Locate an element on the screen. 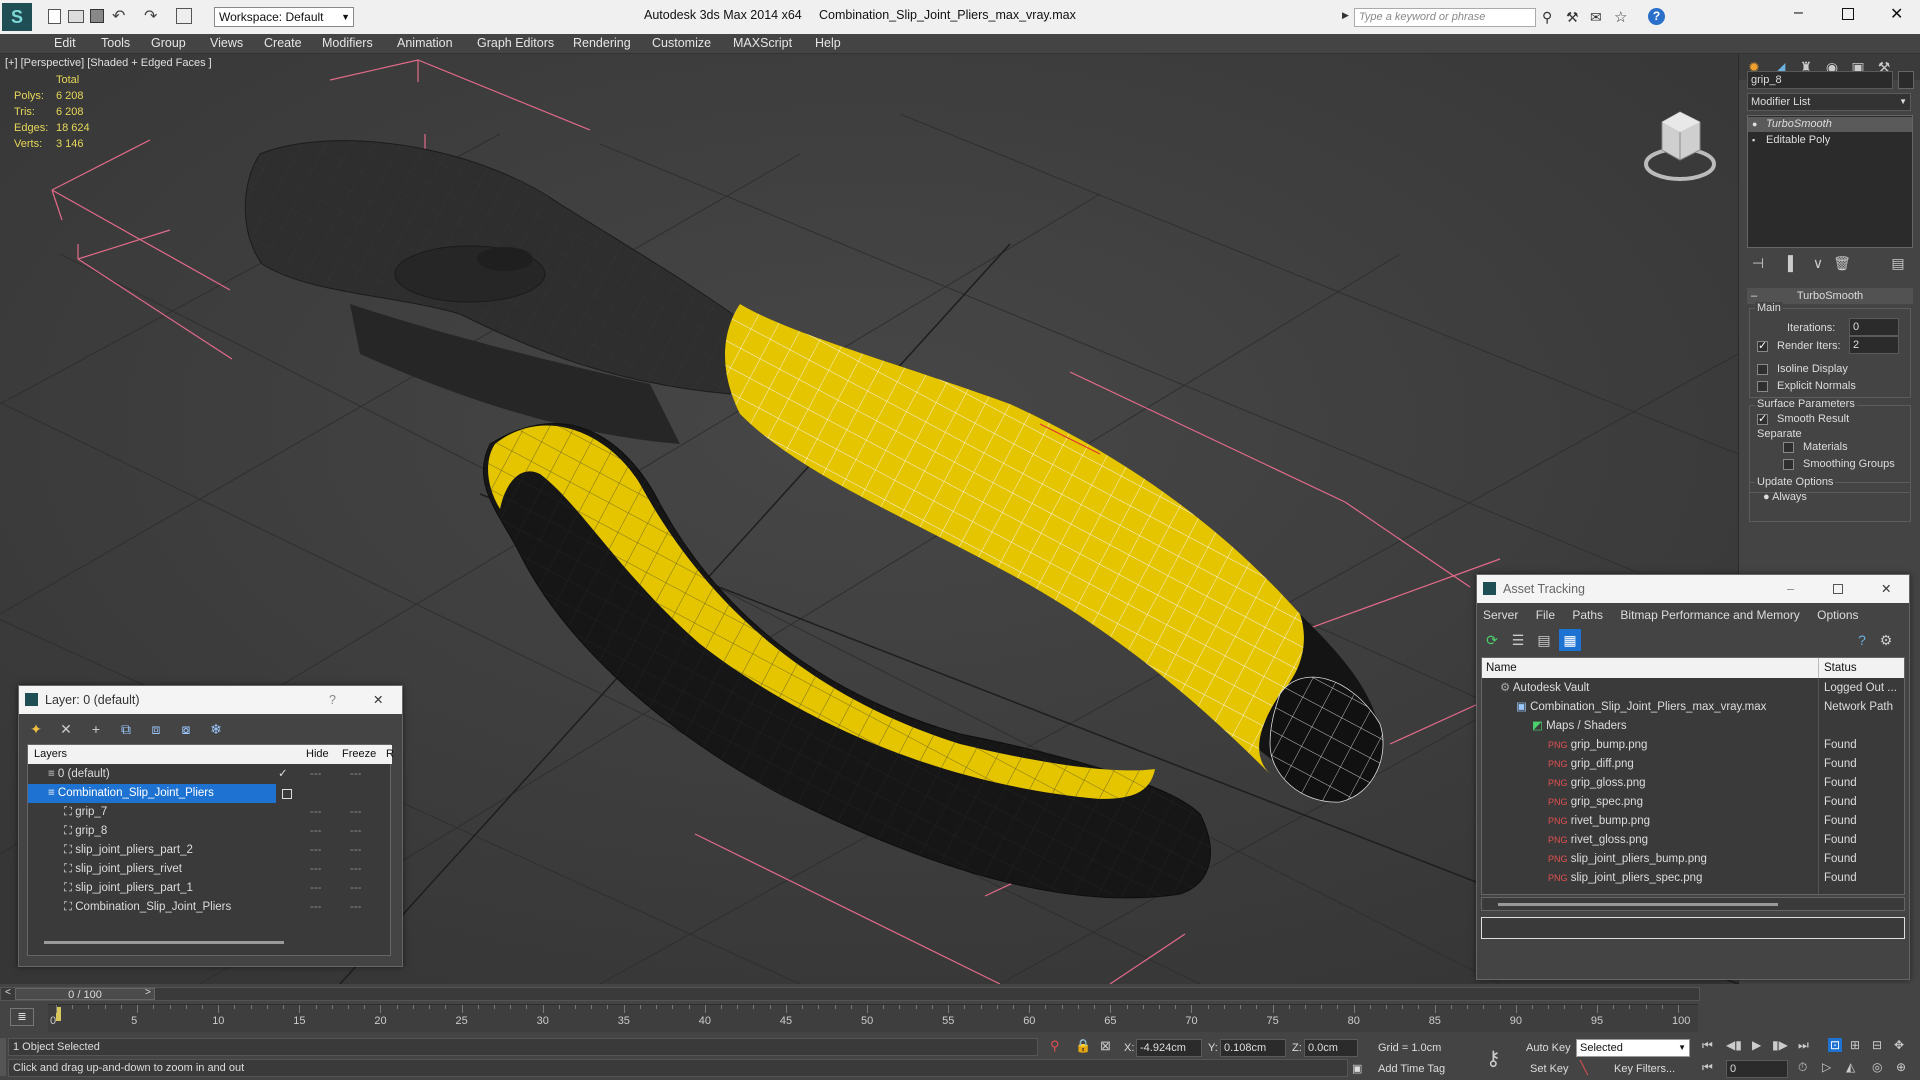 The image size is (1920, 1080). layer-object-row: ⛶ grip_8 --- --- is located at coordinates (209, 831).